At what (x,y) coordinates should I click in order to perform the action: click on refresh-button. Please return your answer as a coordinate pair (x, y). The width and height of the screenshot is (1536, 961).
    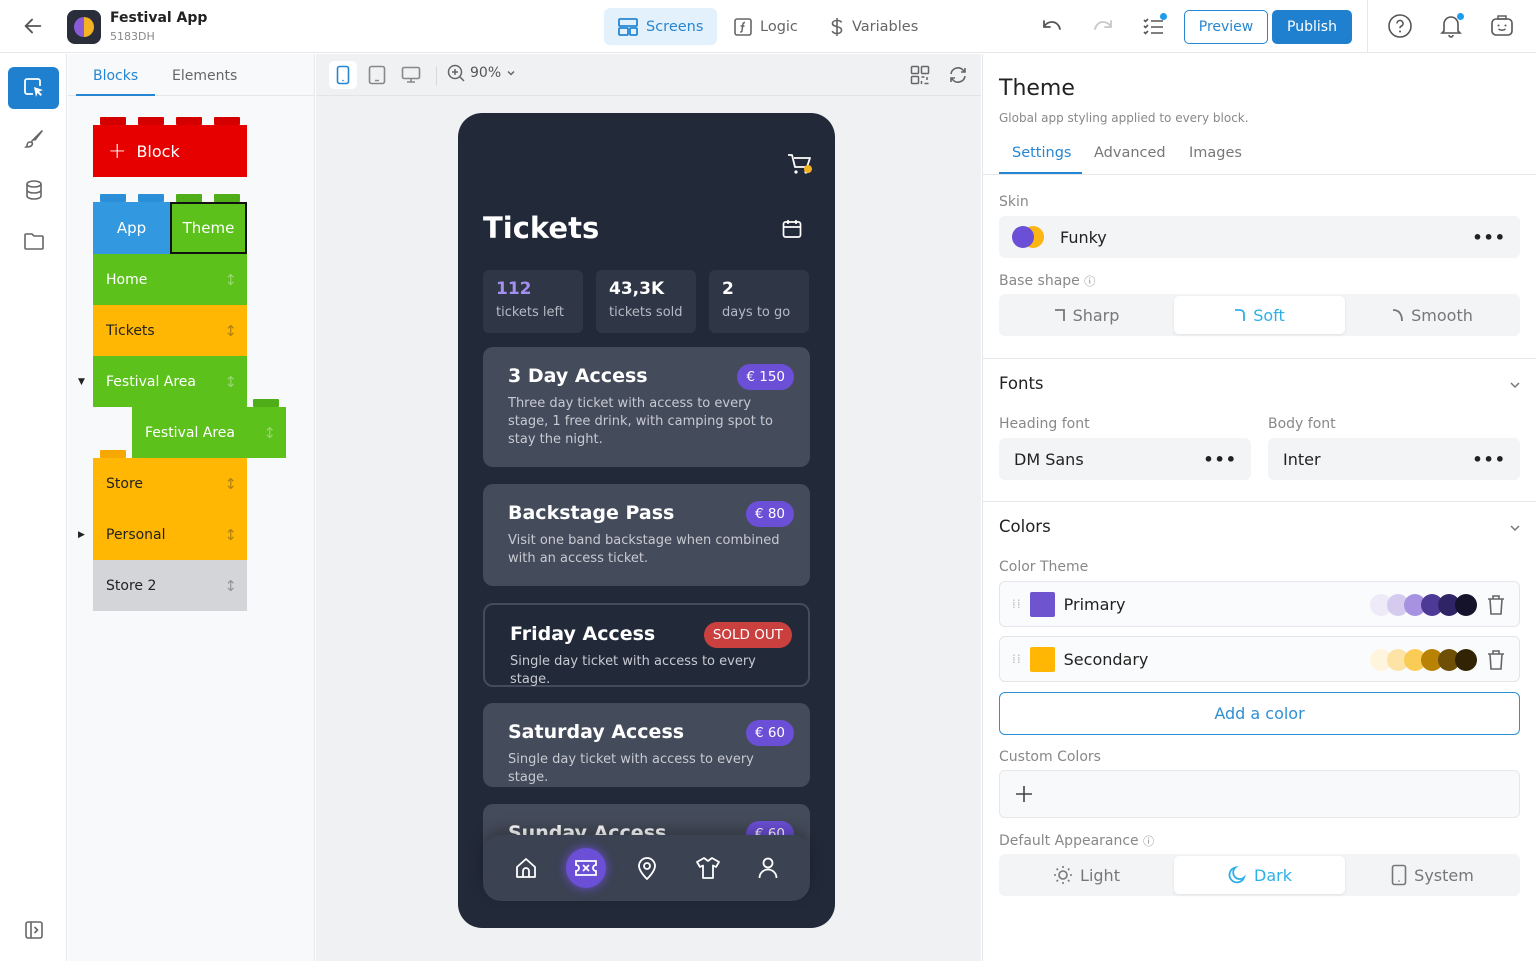
    Looking at the image, I should click on (958, 75).